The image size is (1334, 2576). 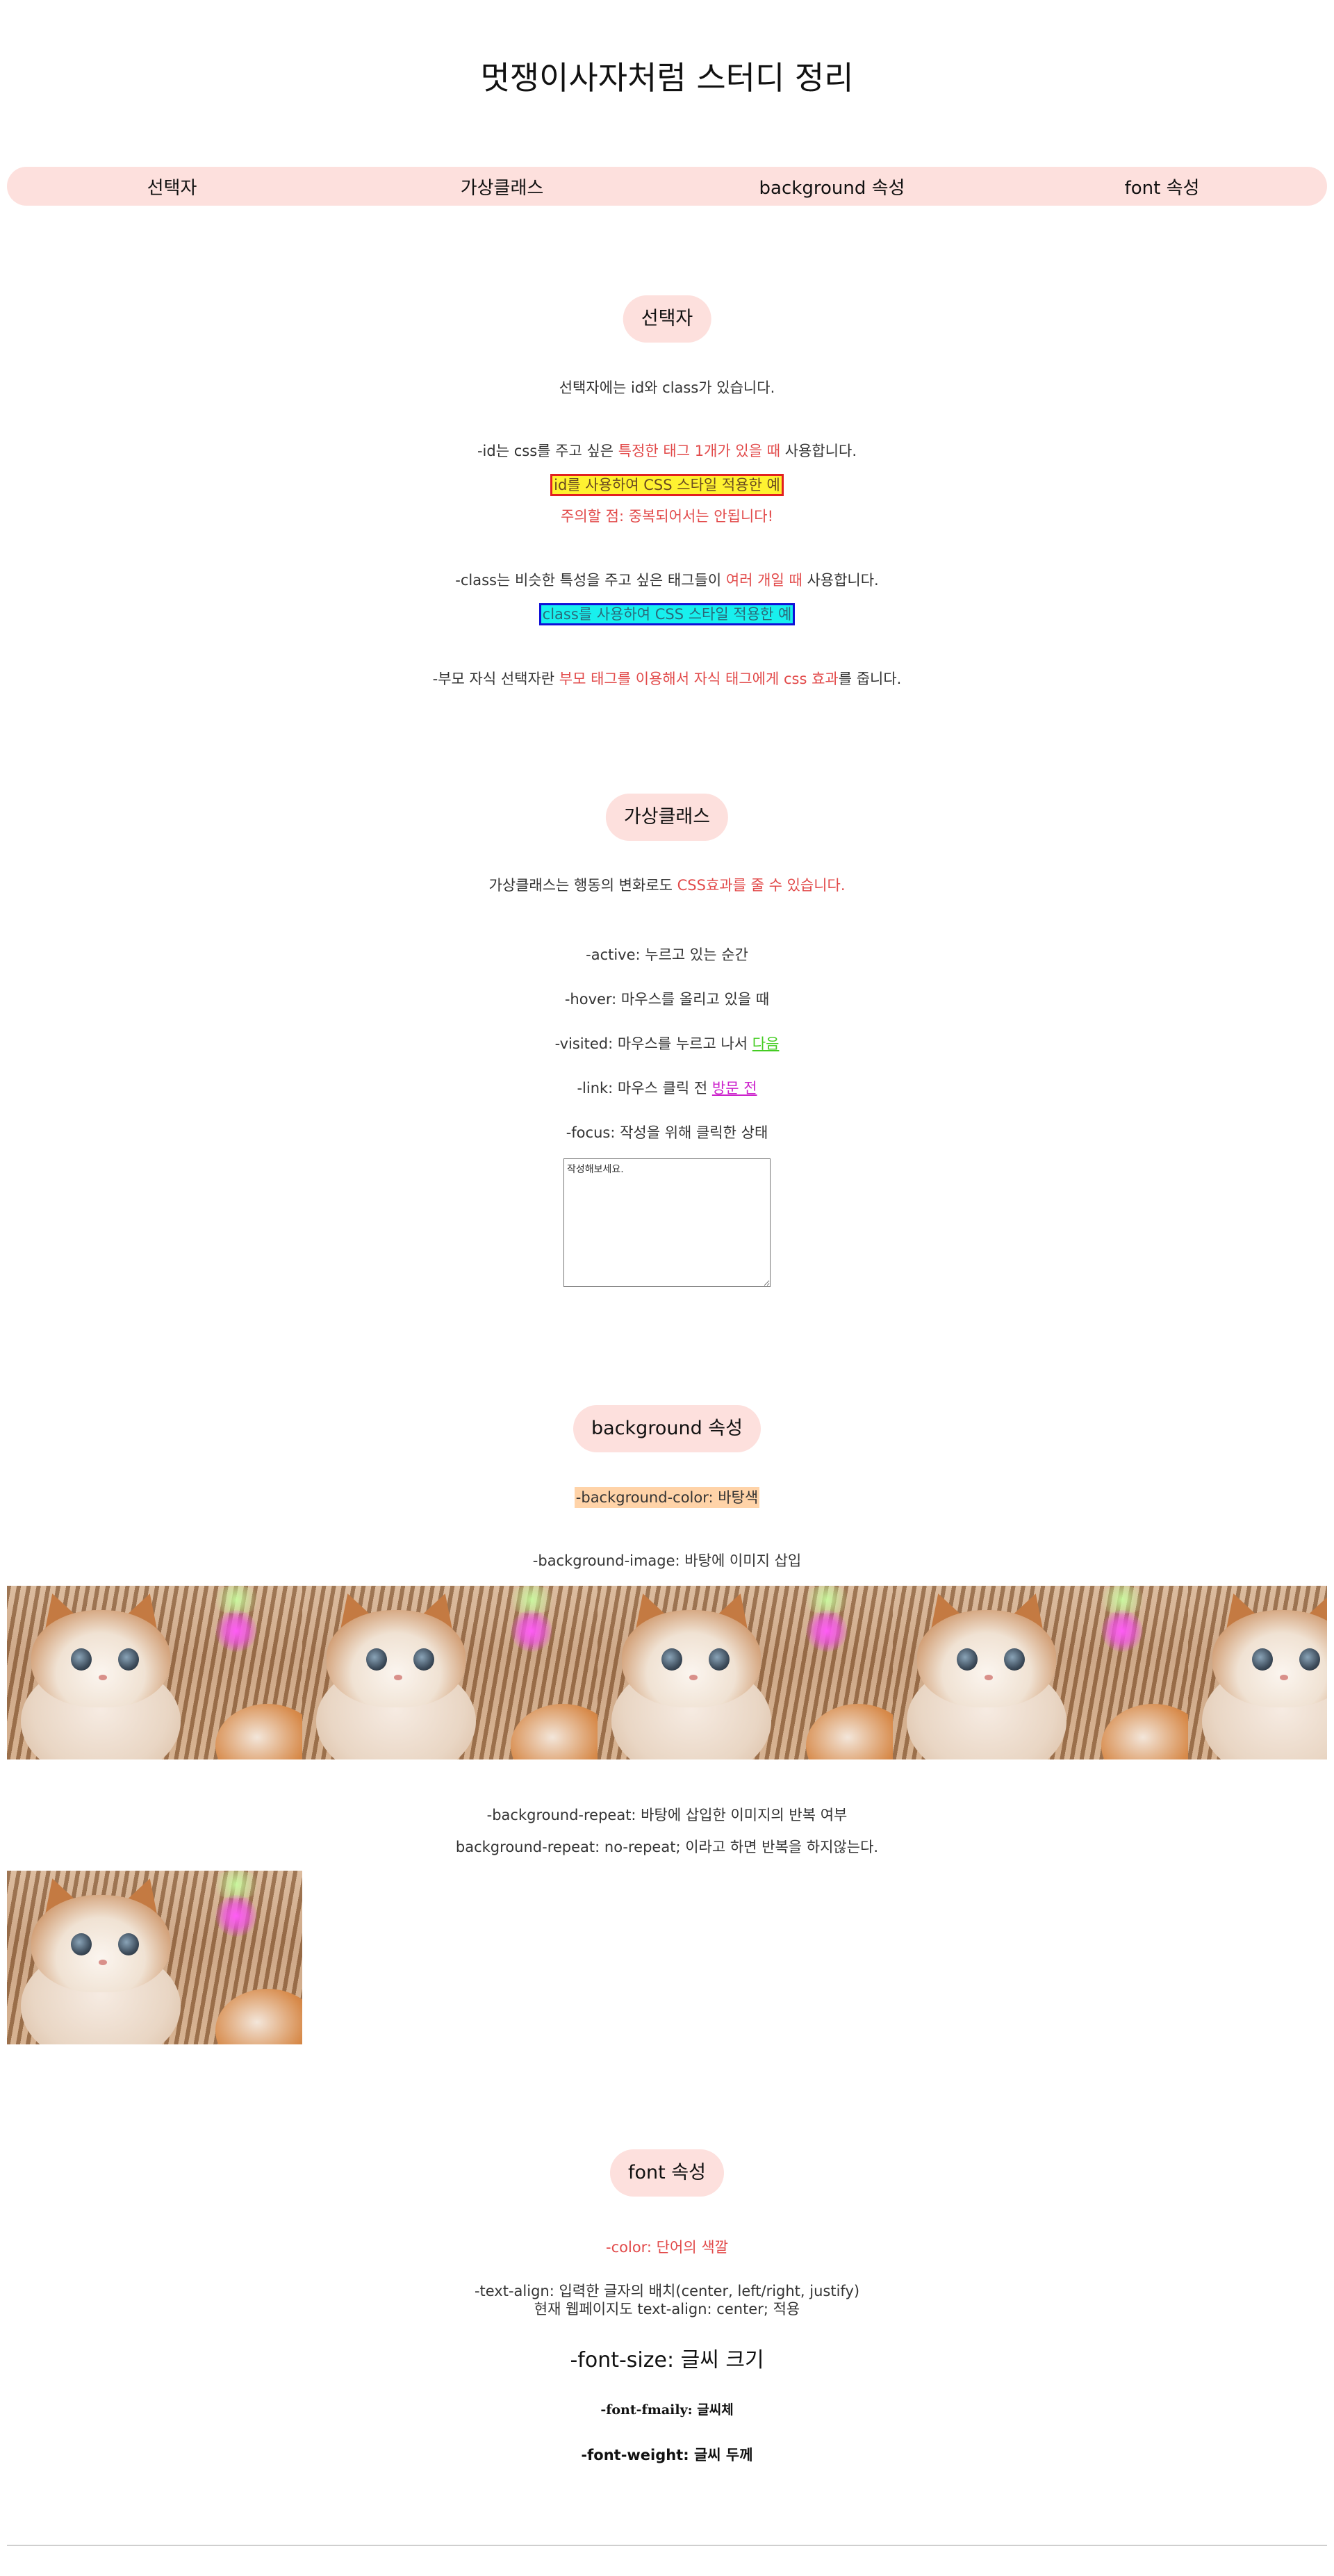 I want to click on pseudo-hover: -hover: 마우스를 올리고 있을 때, so click(x=667, y=1000).